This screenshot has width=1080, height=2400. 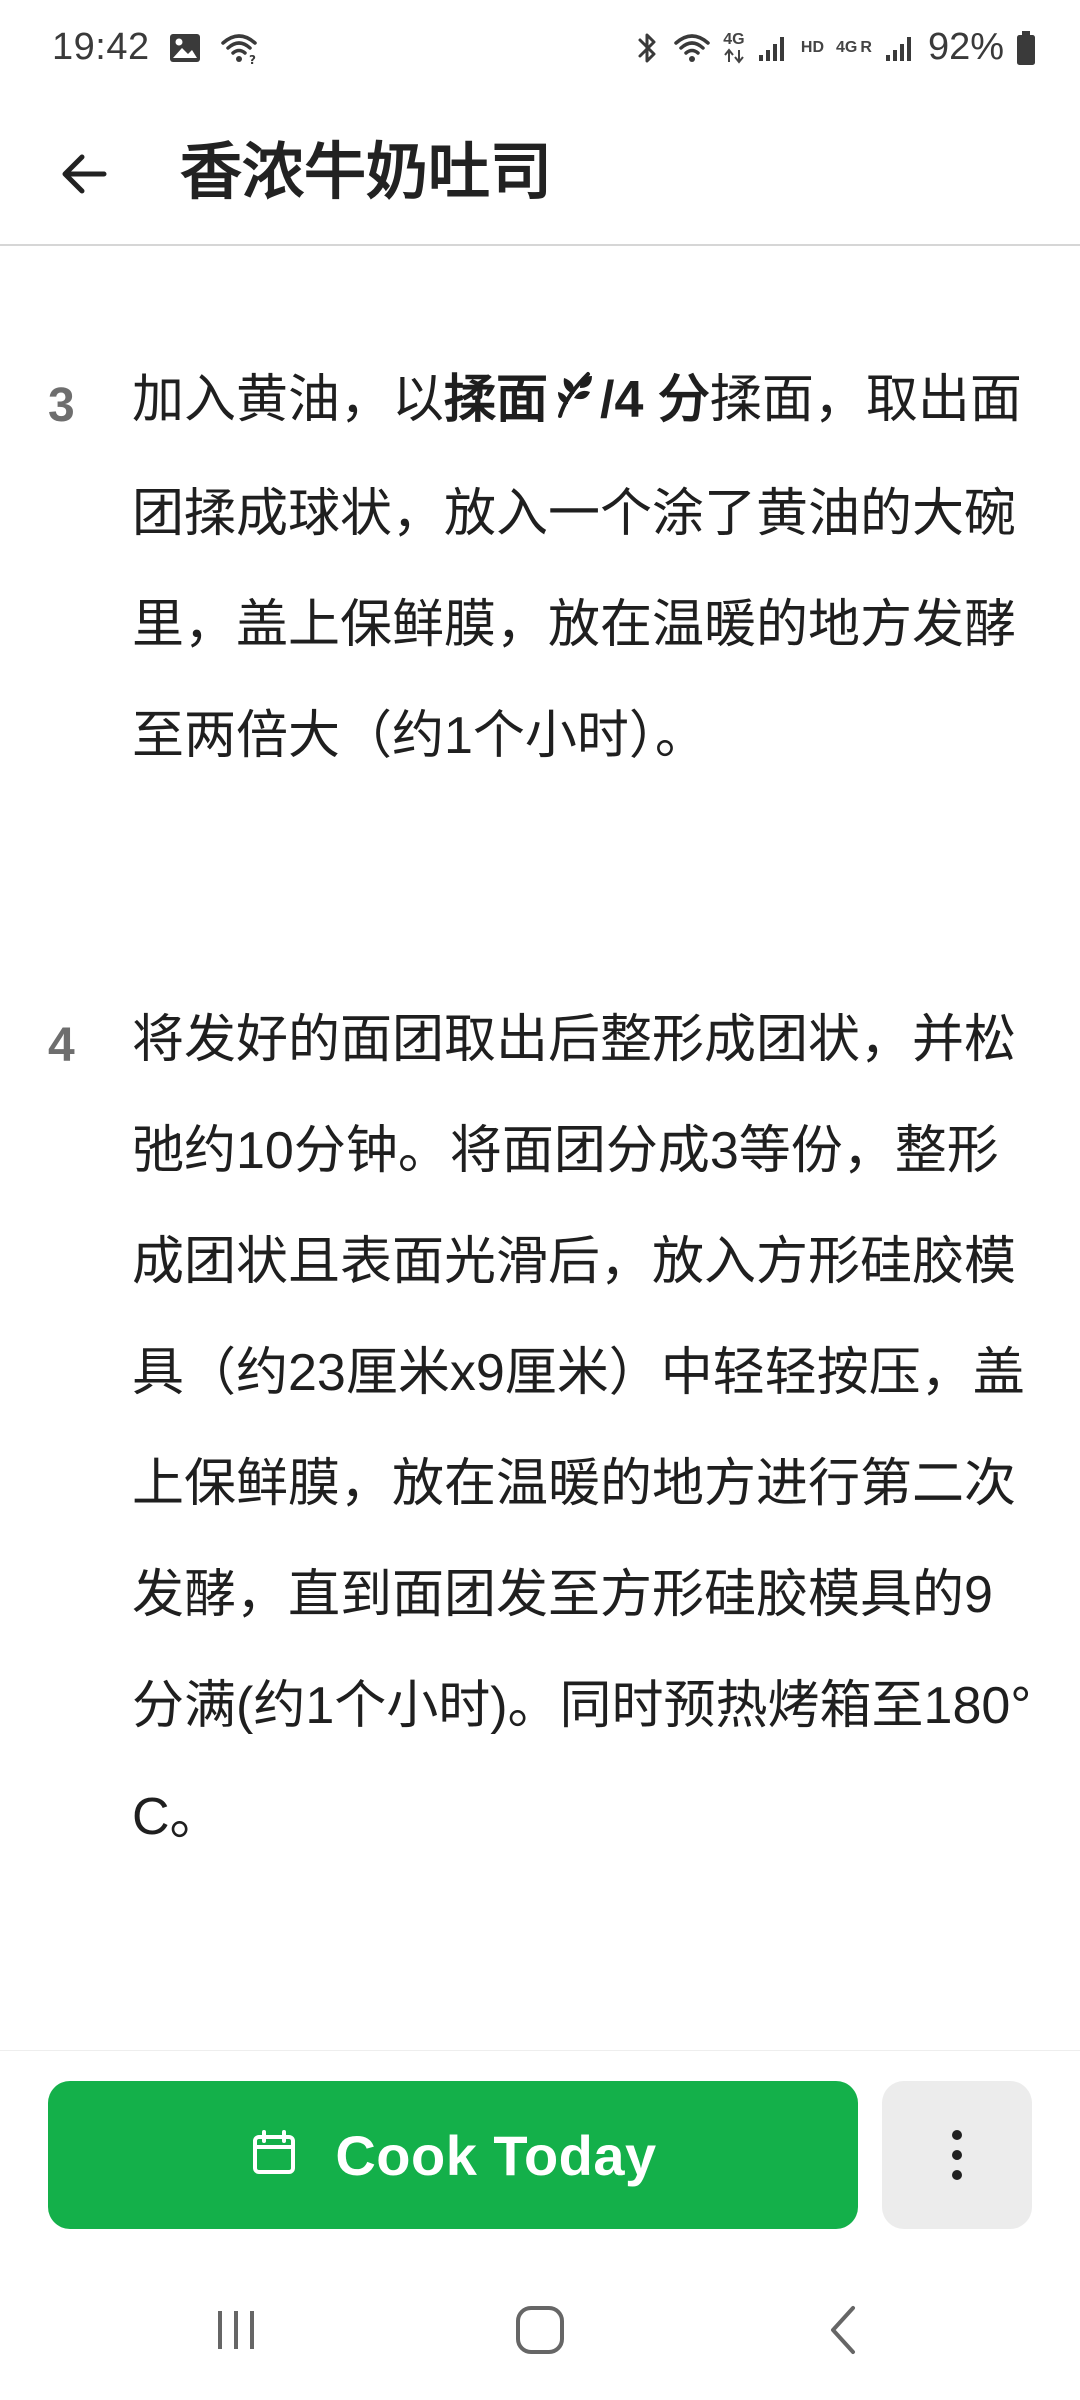 I want to click on calendar-icon, so click(x=274, y=2155).